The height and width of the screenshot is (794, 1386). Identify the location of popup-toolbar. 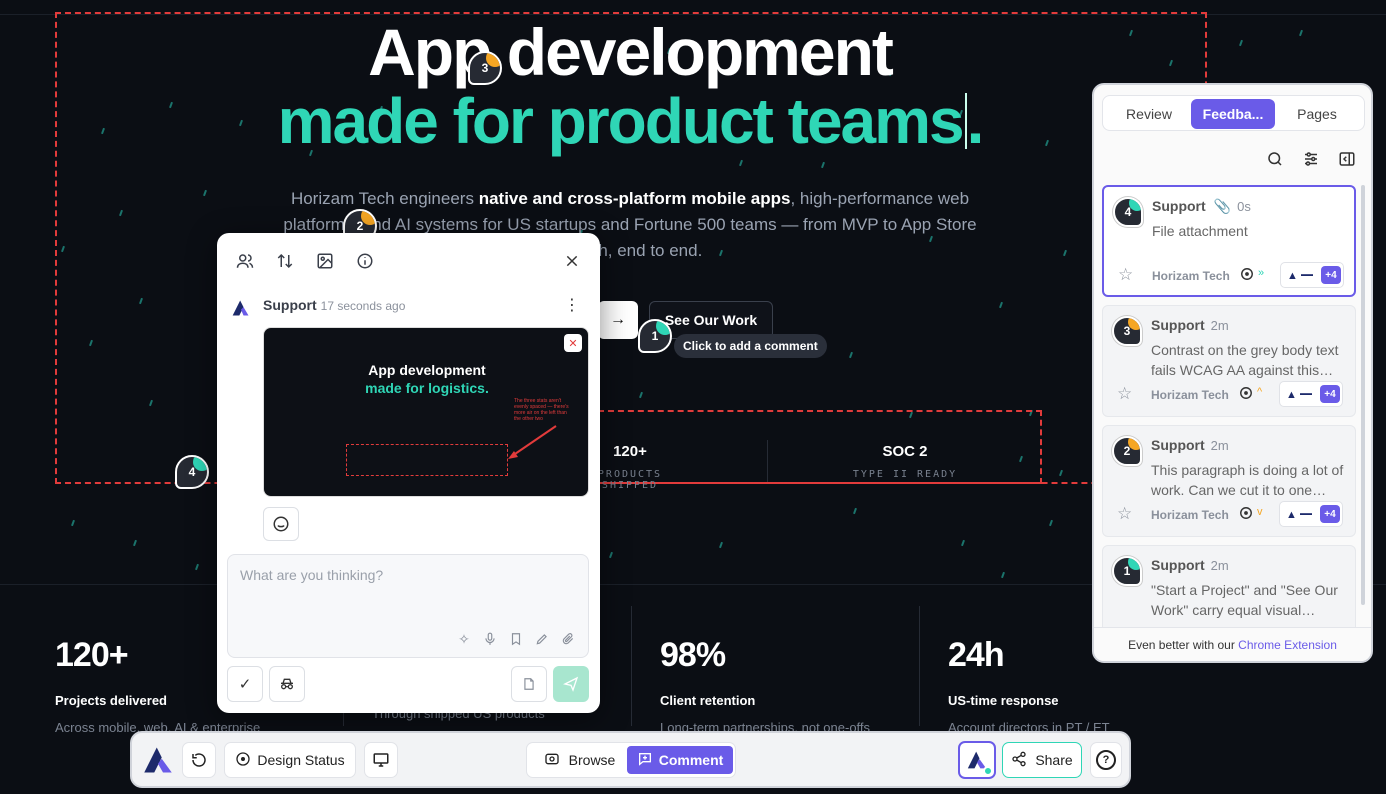
(305, 261).